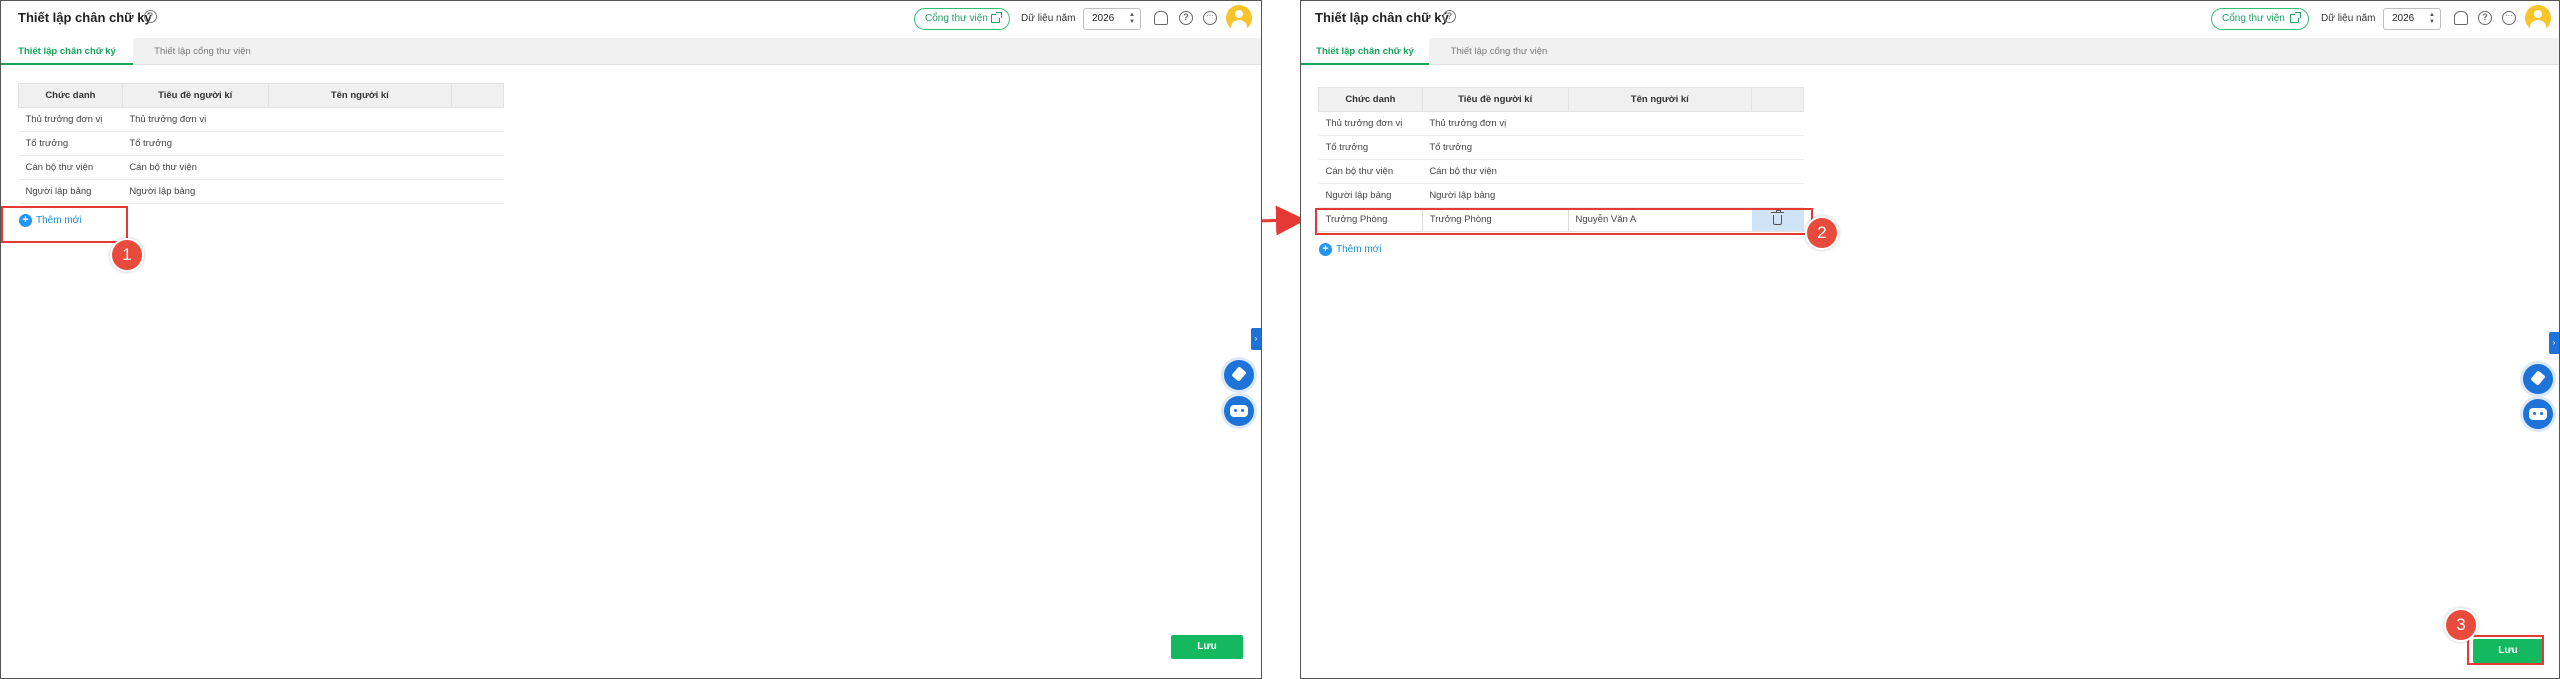 The height and width of the screenshot is (679, 2560). I want to click on add-new-label: Thêm mới, so click(1359, 249).